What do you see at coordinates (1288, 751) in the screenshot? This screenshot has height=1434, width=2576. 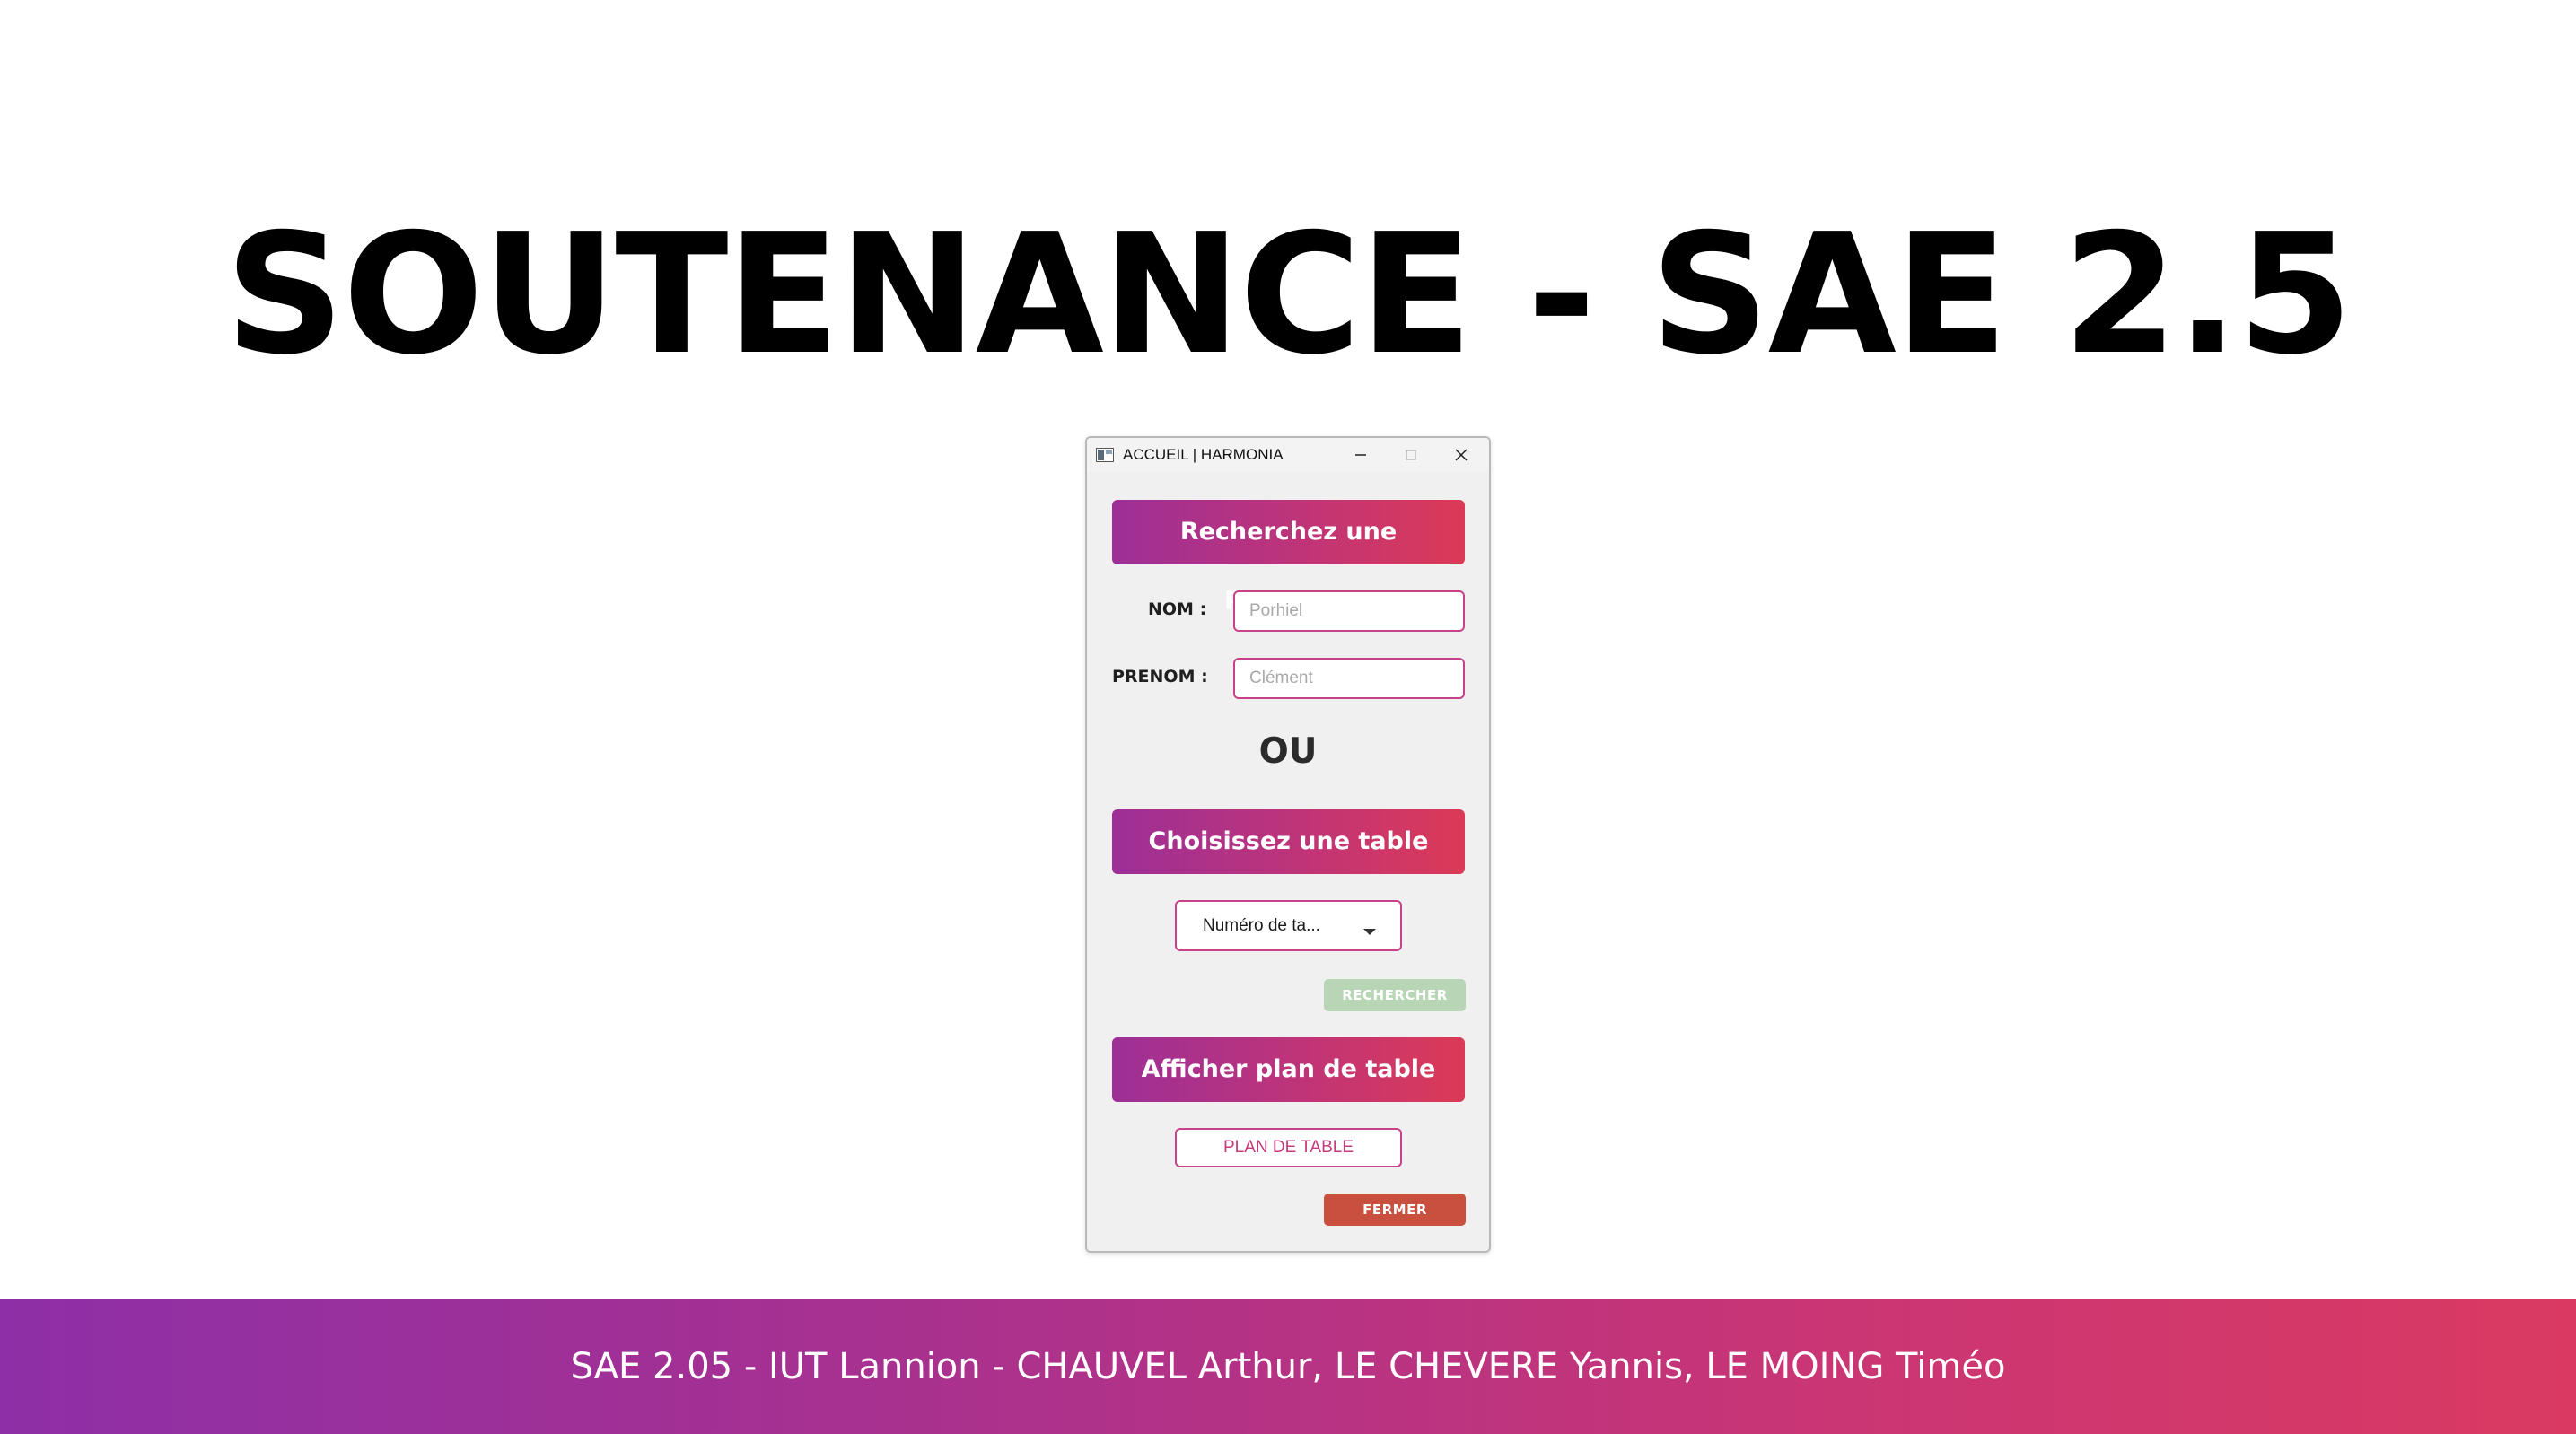 I see `or-separator: OU` at bounding box center [1288, 751].